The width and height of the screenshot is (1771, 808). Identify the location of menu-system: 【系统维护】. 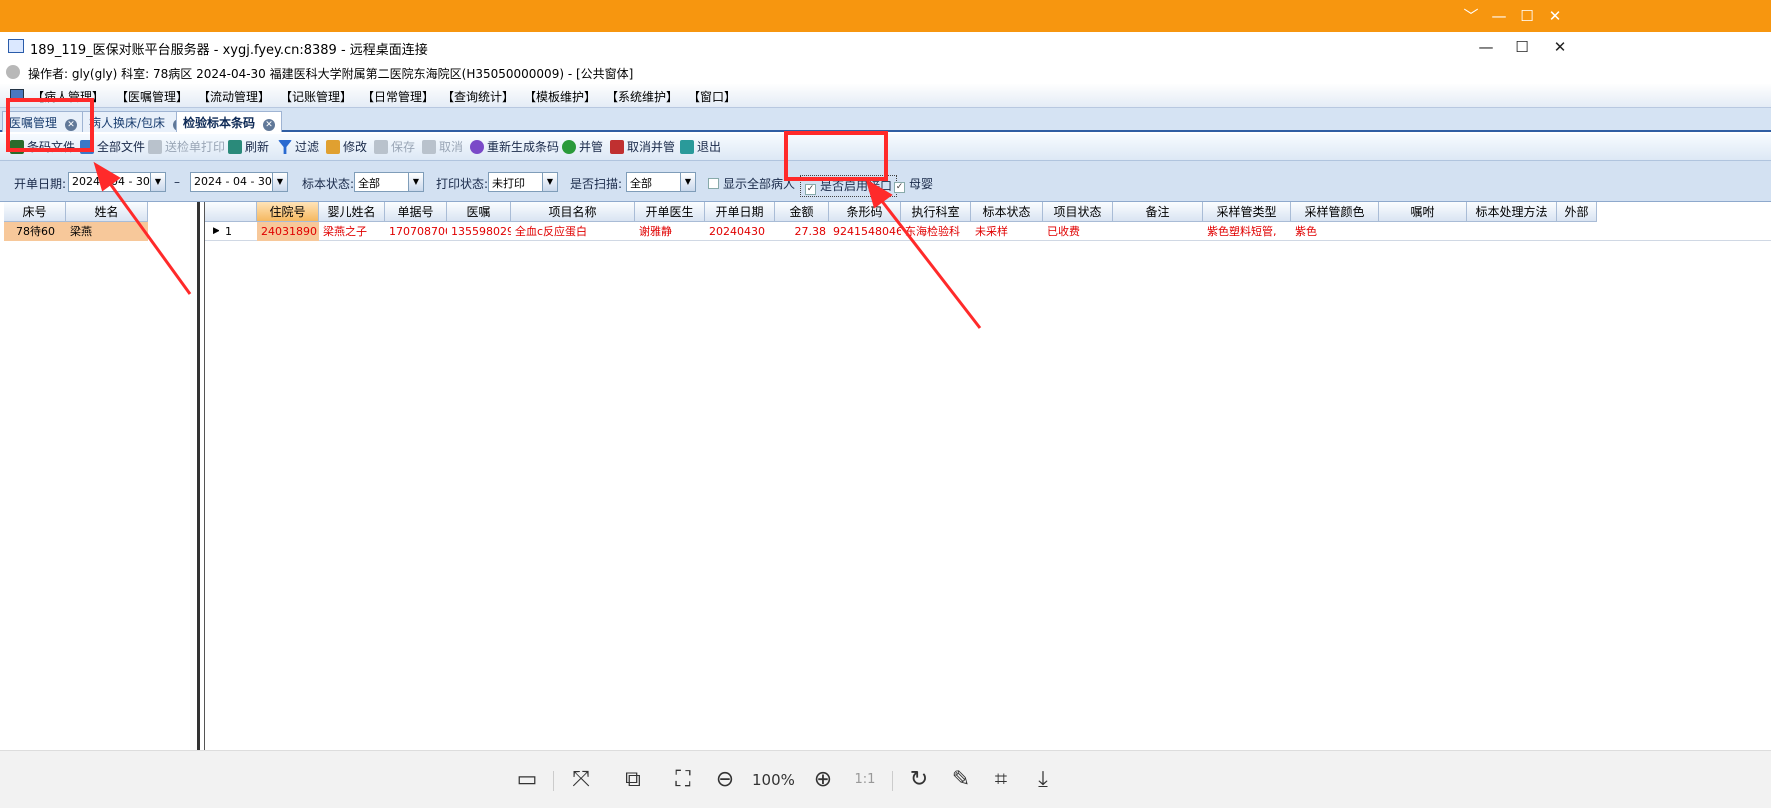
(642, 96).